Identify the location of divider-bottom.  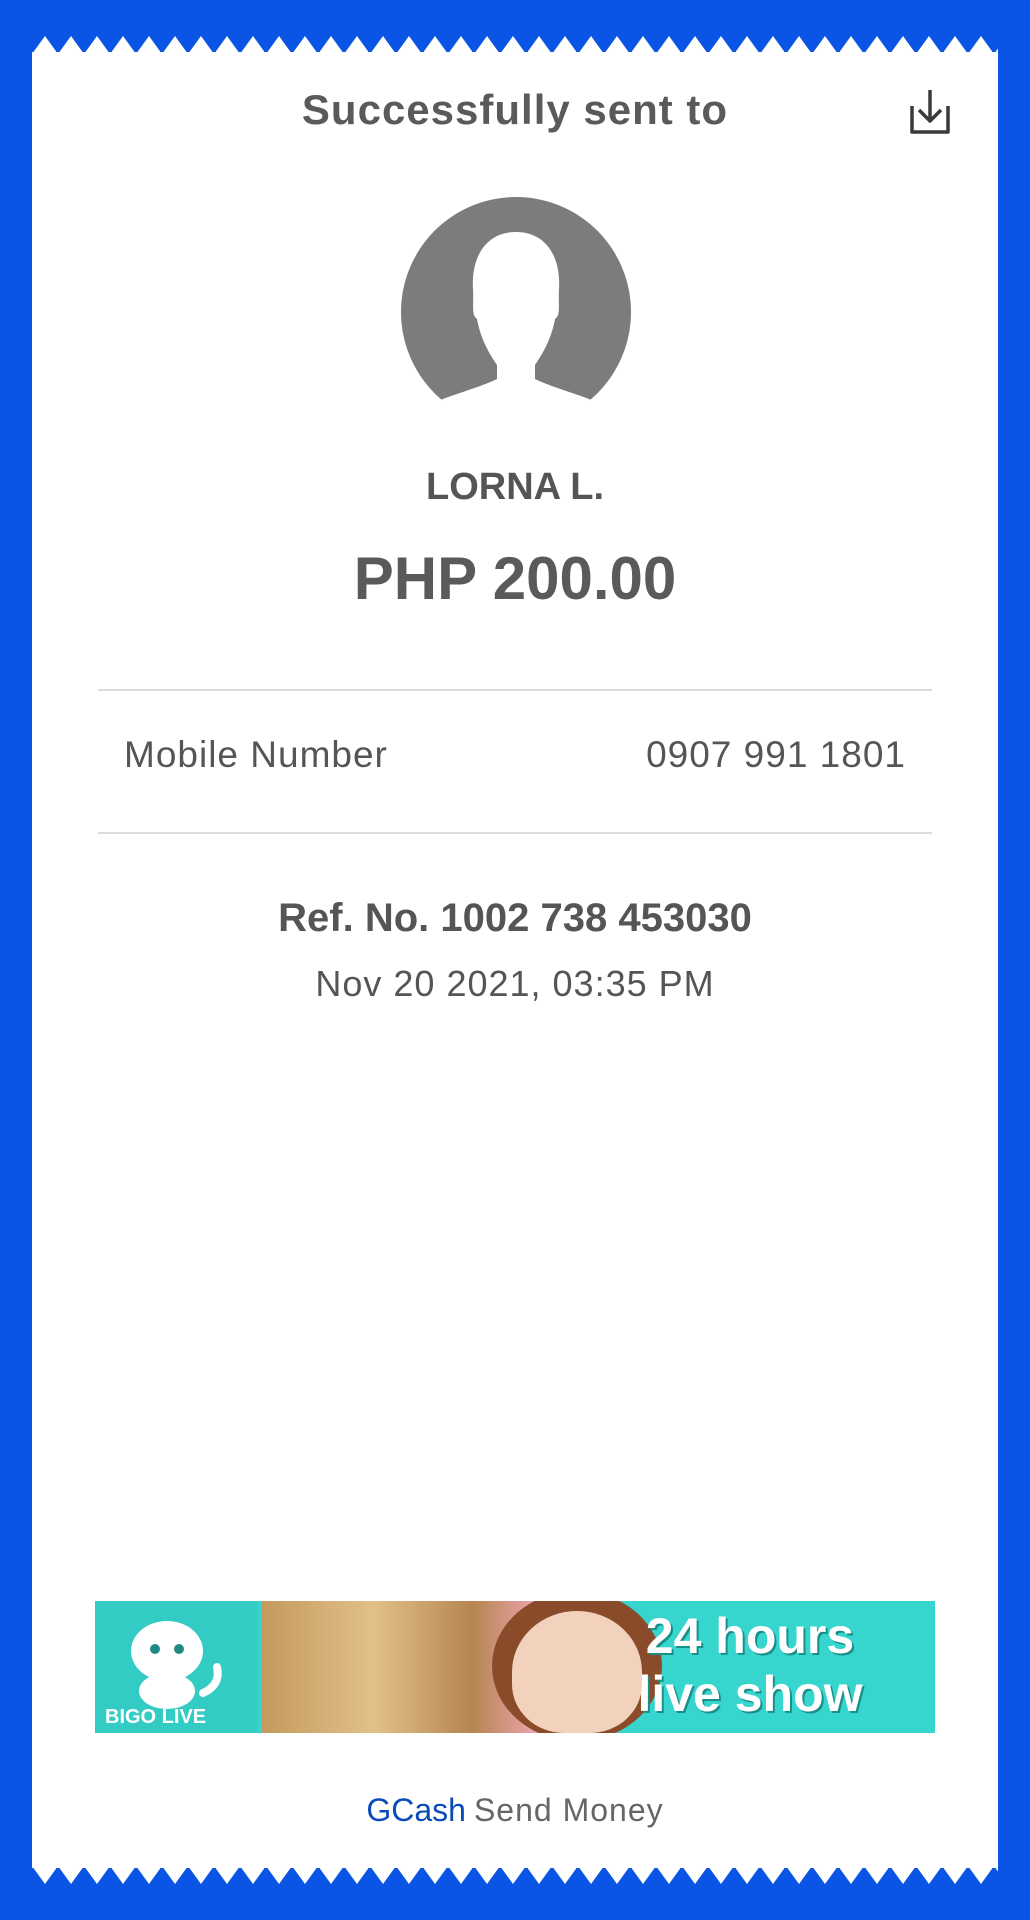
(515, 833).